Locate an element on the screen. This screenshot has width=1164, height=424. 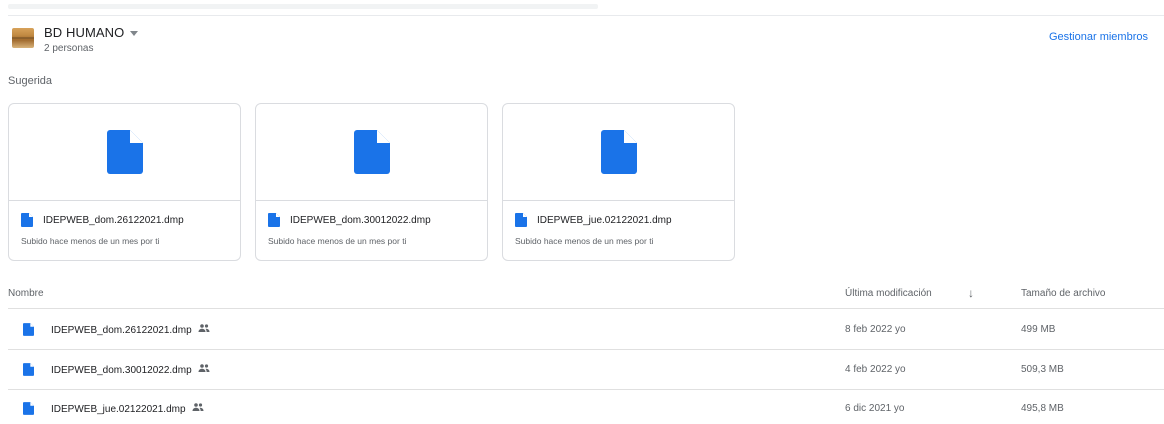
file-name: IDEPWEB_dom.26122021.dmp is located at coordinates (121, 330).